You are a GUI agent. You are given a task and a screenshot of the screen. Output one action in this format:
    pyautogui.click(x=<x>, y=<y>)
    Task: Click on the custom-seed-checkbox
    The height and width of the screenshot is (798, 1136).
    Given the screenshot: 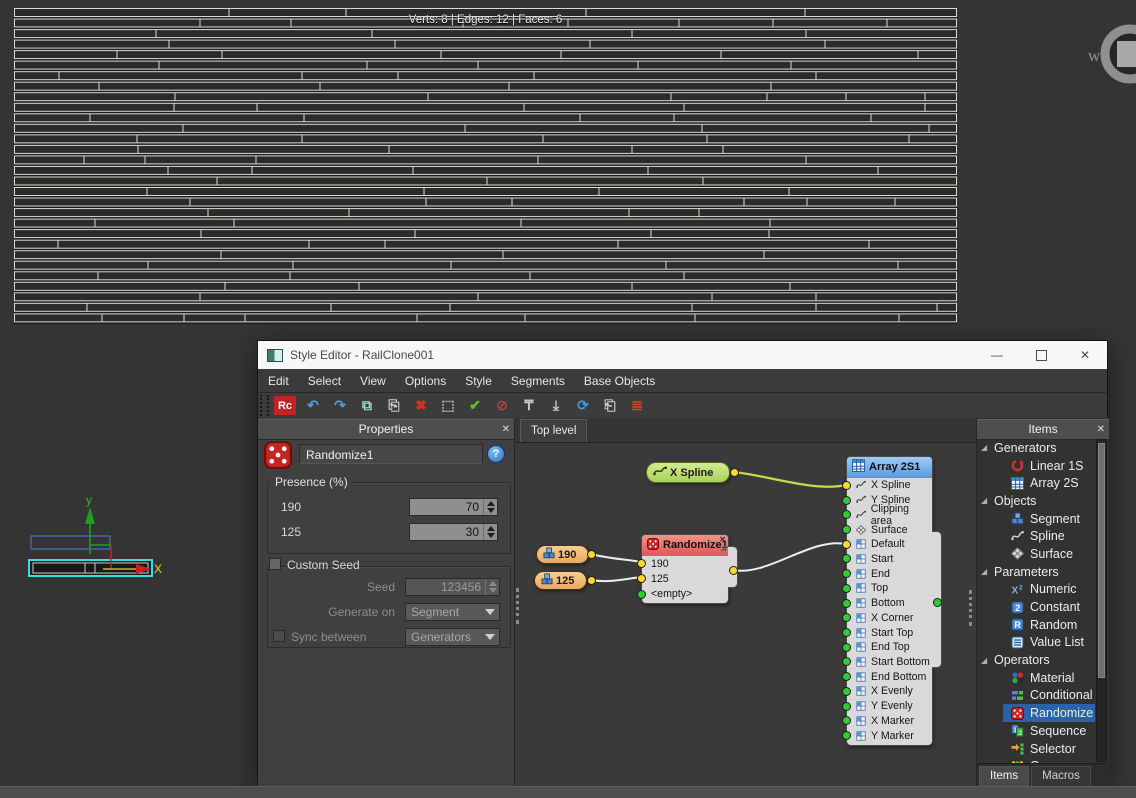 What is the action you would take?
    pyautogui.click(x=275, y=564)
    